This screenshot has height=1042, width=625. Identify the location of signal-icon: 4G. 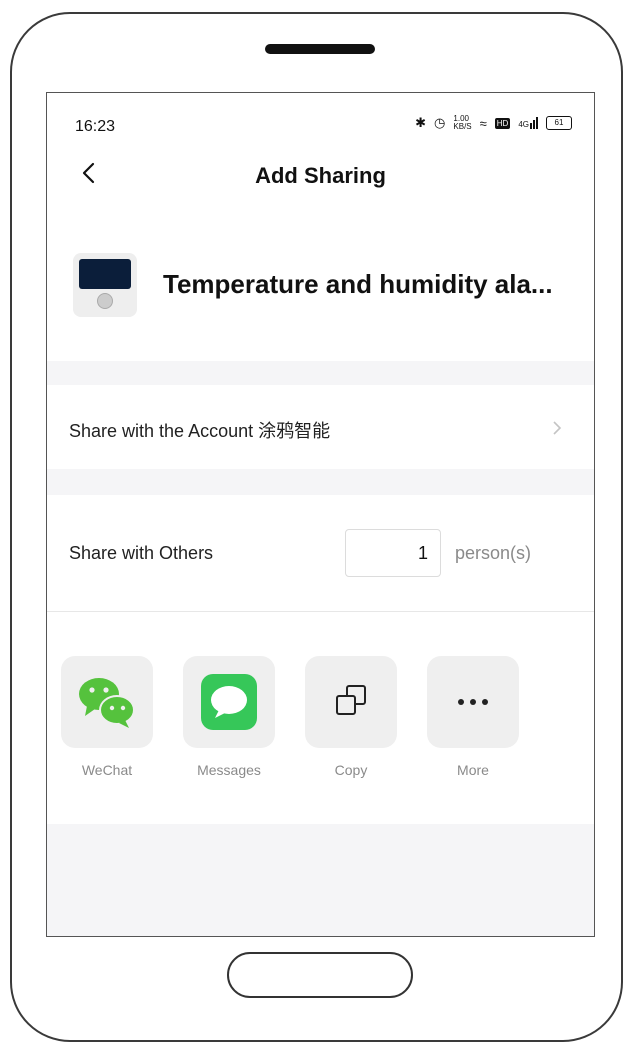
(528, 123).